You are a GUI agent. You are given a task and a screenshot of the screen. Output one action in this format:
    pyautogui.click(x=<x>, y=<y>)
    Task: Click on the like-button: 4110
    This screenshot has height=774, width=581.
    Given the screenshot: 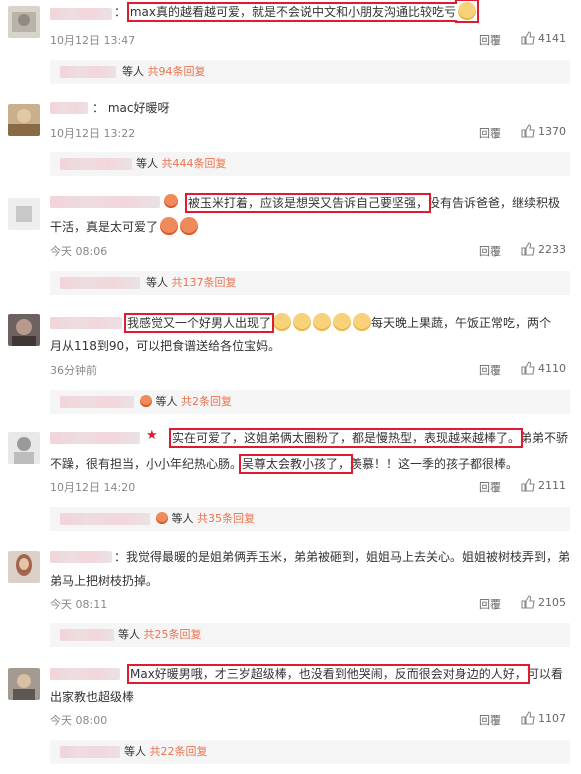 What is the action you would take?
    pyautogui.click(x=543, y=368)
    